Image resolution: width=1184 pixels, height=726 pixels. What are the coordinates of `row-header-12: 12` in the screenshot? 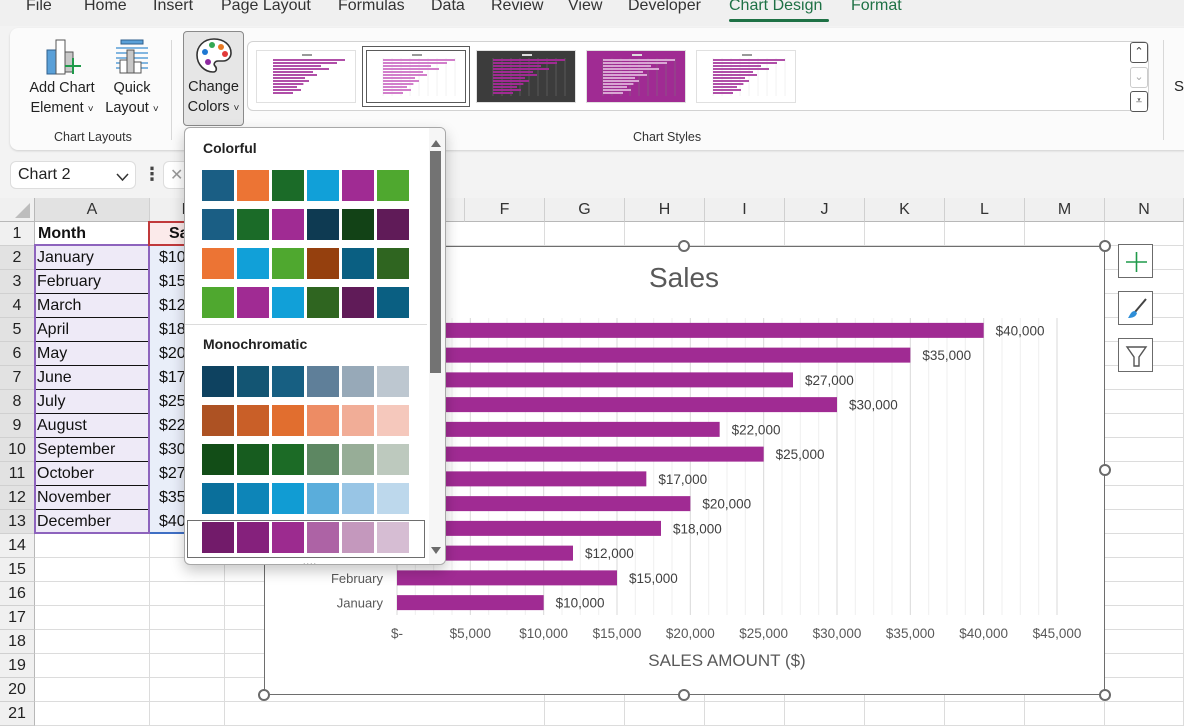 It's located at (17, 498).